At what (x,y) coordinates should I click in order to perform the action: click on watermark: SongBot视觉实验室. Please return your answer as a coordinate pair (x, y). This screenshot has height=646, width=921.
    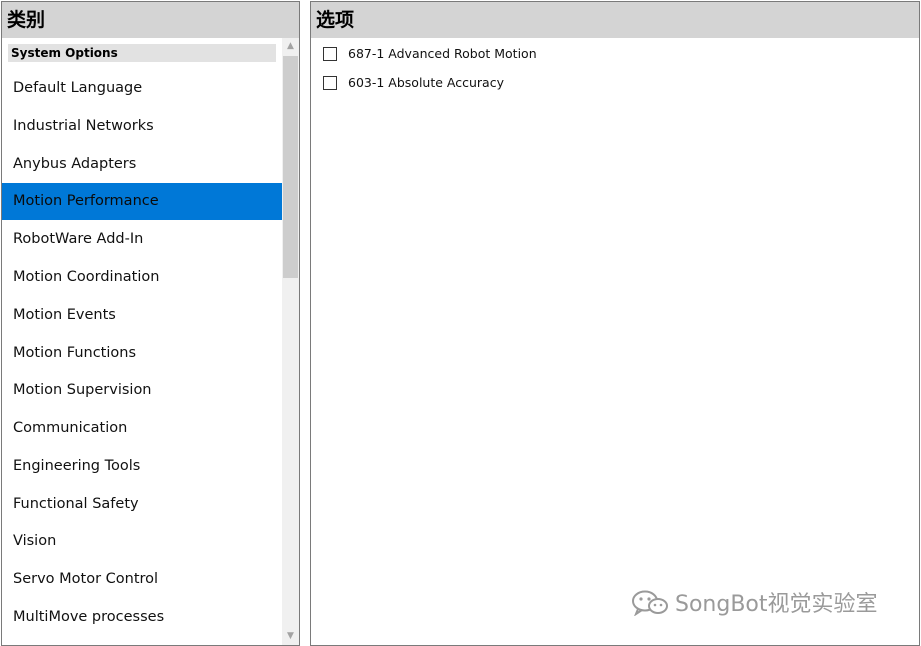
    Looking at the image, I should click on (754, 605).